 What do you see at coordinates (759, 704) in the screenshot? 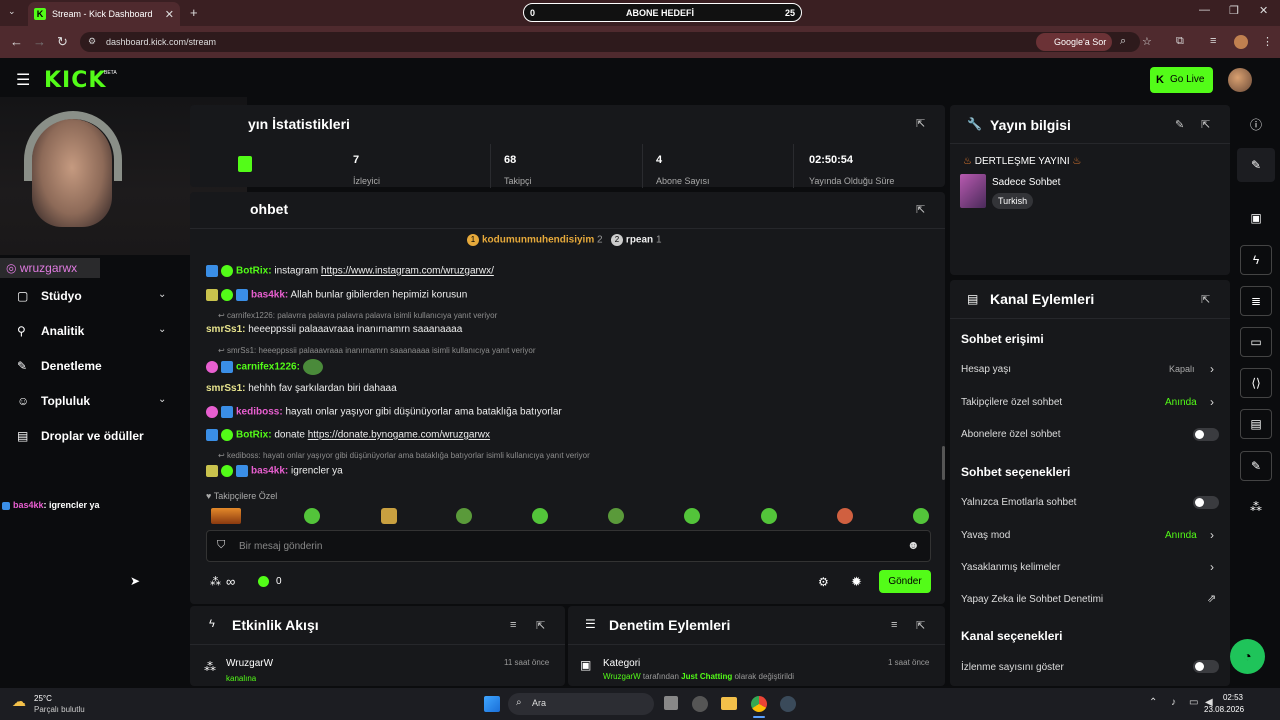
I see `chrome-icon` at bounding box center [759, 704].